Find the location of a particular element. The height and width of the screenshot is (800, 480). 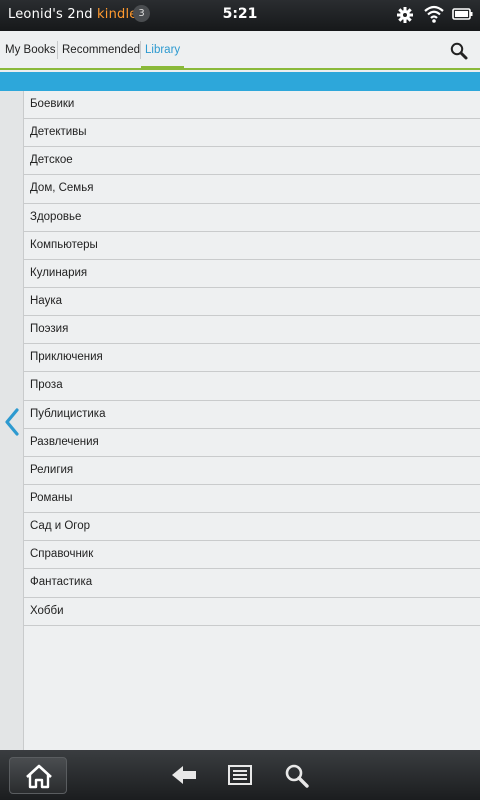

list-item: Развлечения is located at coordinates (252, 443).